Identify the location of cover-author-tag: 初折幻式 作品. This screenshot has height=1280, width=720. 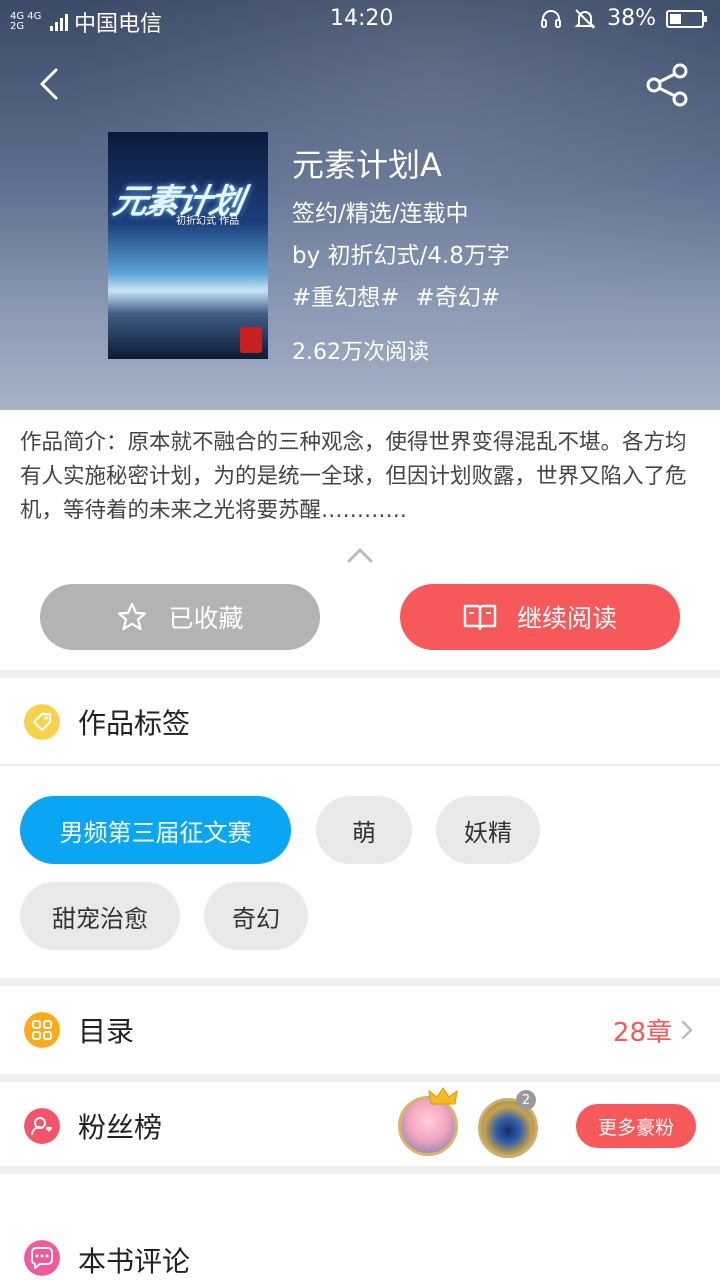
(208, 221).